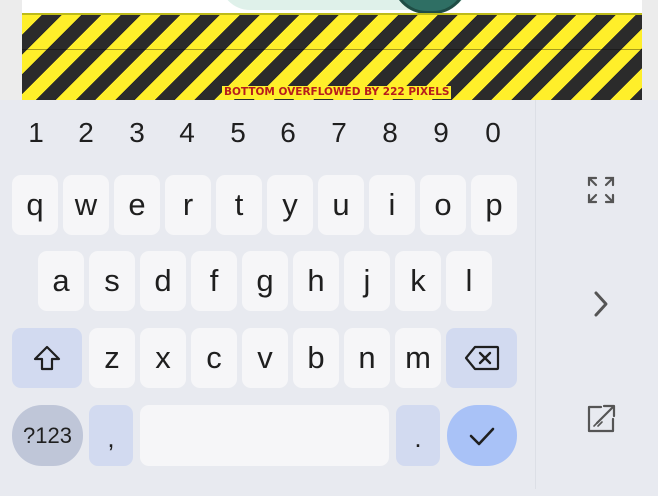 The image size is (658, 496). Describe the element at coordinates (339, 133) in the screenshot. I see `key-7: 7` at that location.